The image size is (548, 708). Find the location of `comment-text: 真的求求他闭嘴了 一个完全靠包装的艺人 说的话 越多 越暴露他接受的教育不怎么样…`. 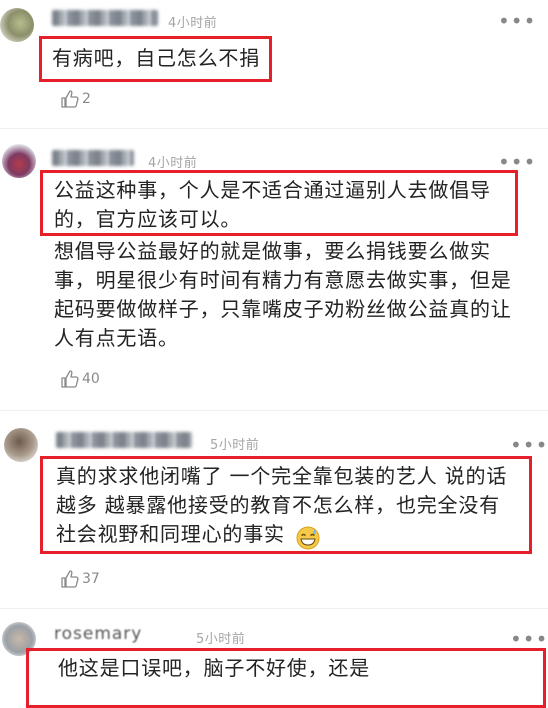

comment-text: 真的求求他闭嘴了 一个完全靠包装的艺人 说的话 越多 越暴露他接受的教育不怎么样… is located at coordinates (282, 505).